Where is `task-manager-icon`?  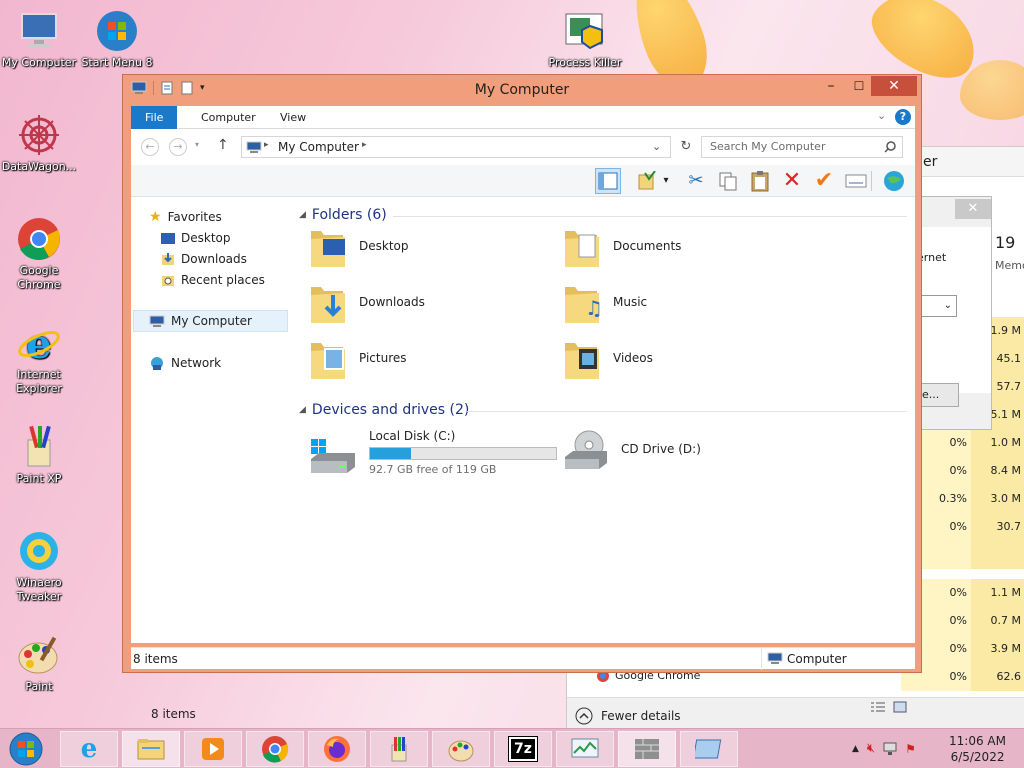
task-manager-icon is located at coordinates (585, 748).